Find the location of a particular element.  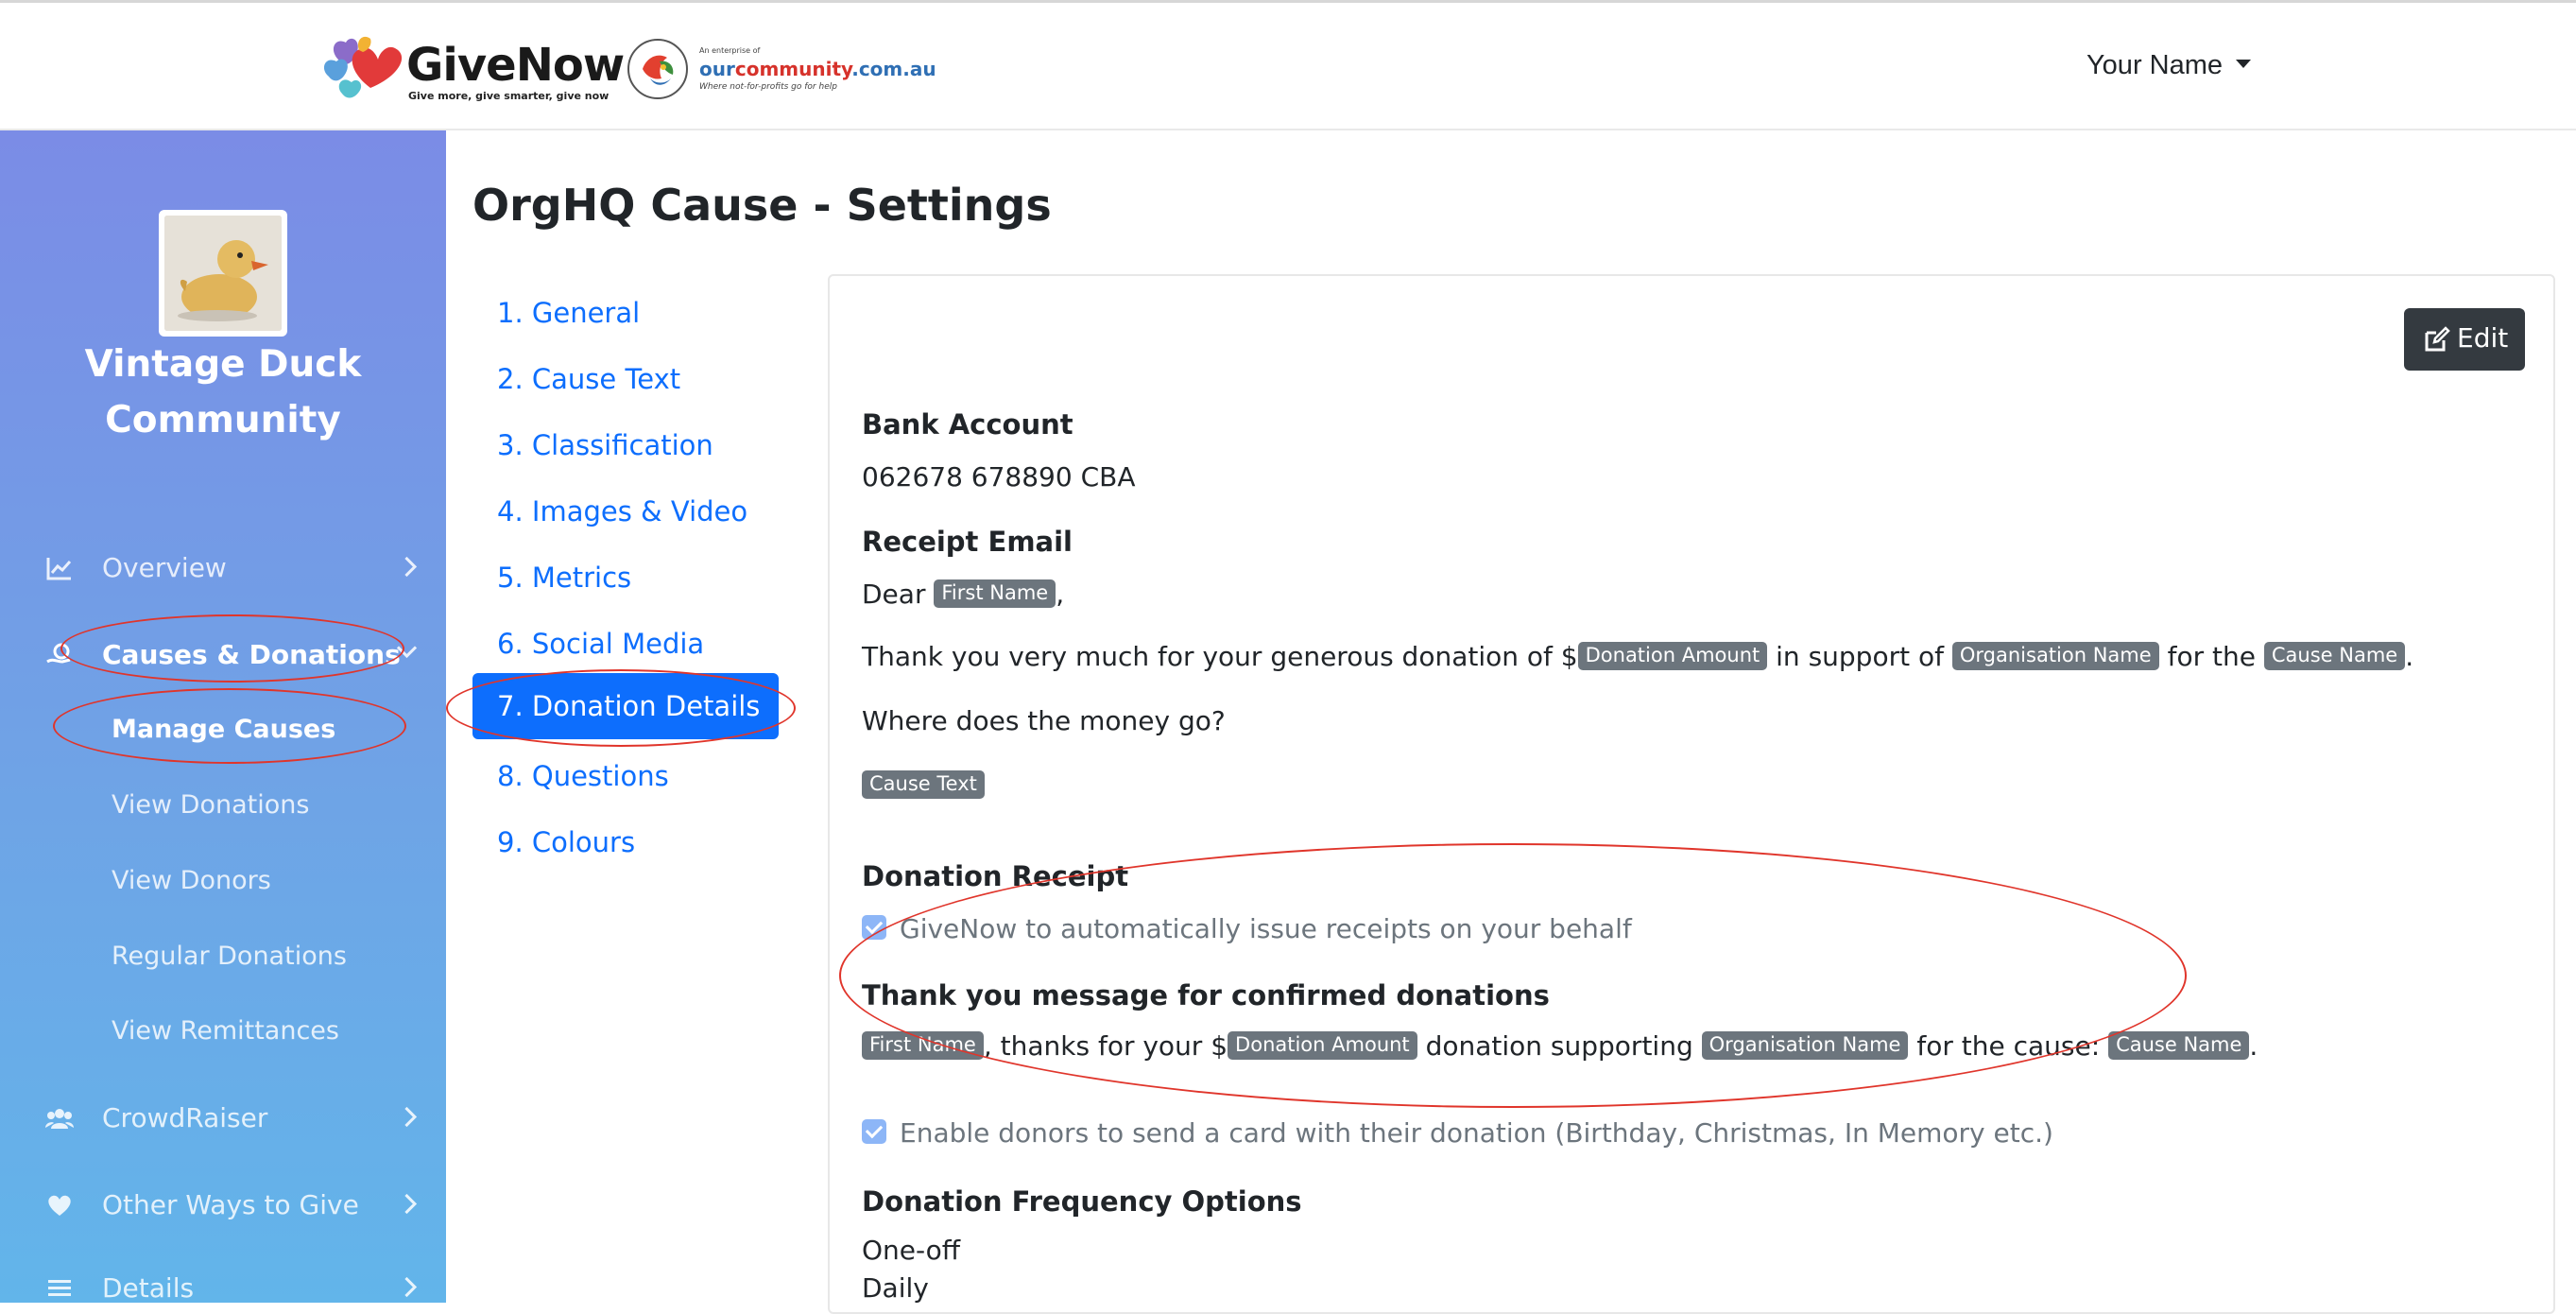

ourcommunity-tagline: Where not-for-profits go for help is located at coordinates (768, 87).